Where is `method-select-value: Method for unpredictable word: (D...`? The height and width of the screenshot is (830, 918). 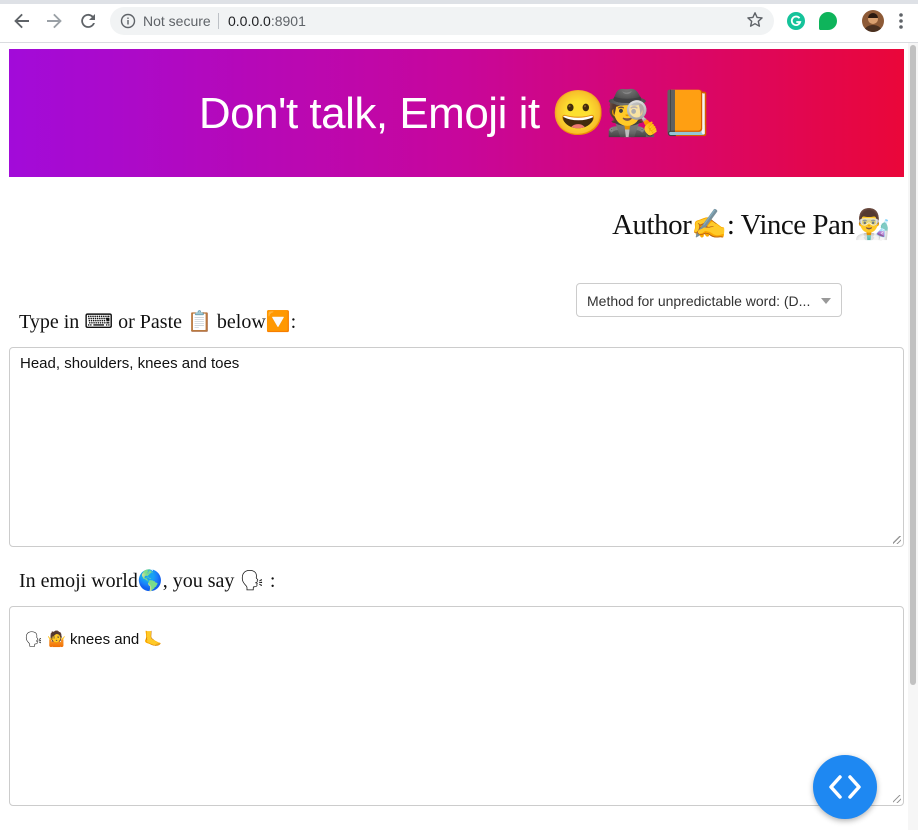 method-select-value: Method for unpredictable word: (D... is located at coordinates (699, 301).